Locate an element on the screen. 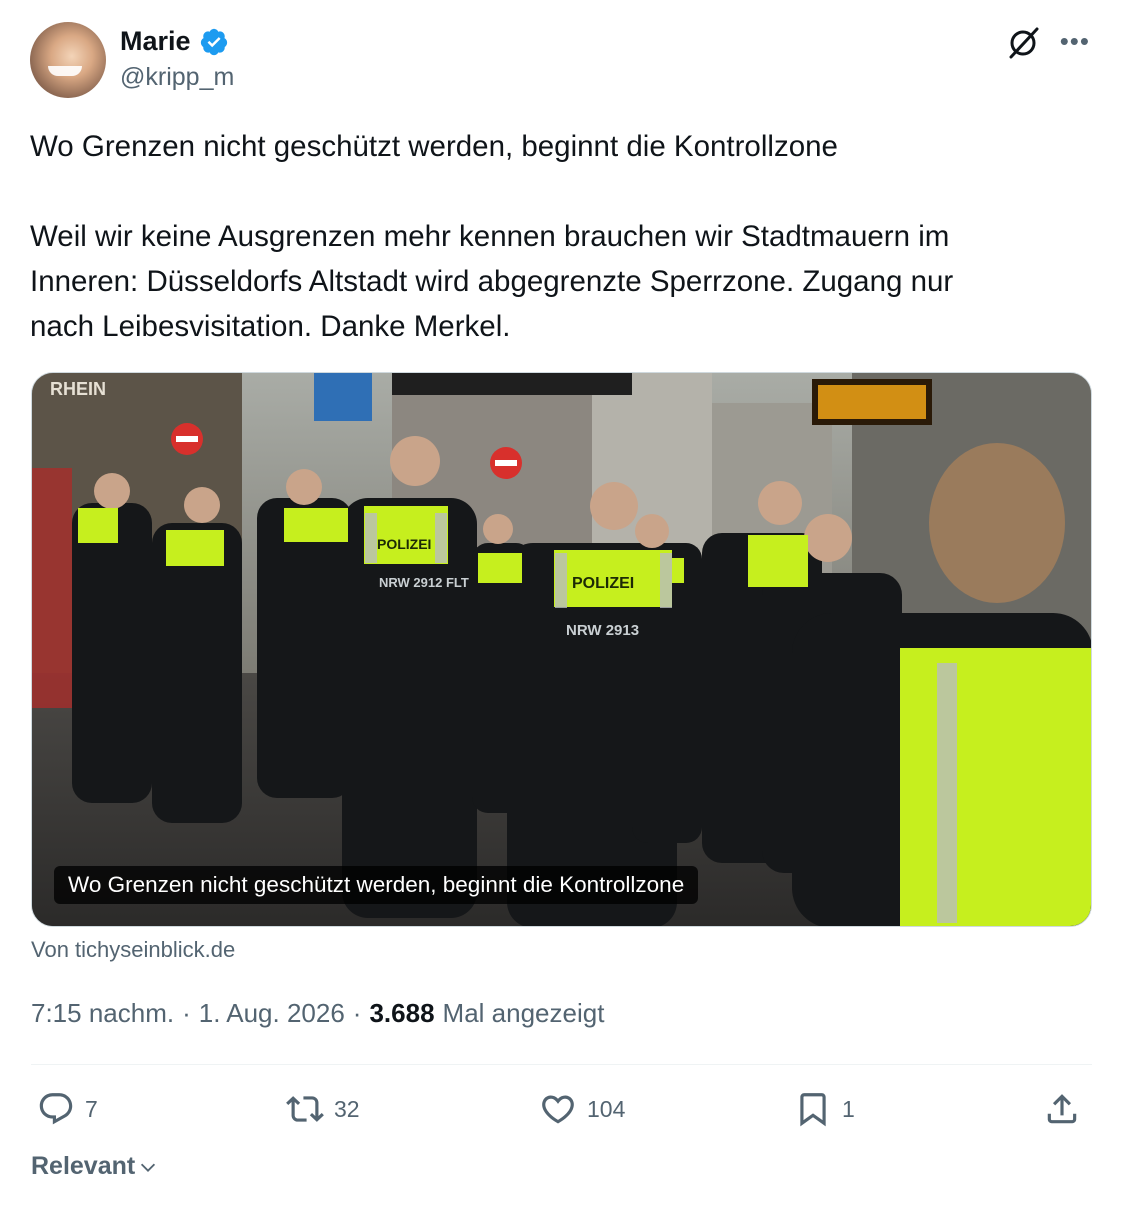  tweet-date: 1. Aug. 2026 is located at coordinates (272, 1013).